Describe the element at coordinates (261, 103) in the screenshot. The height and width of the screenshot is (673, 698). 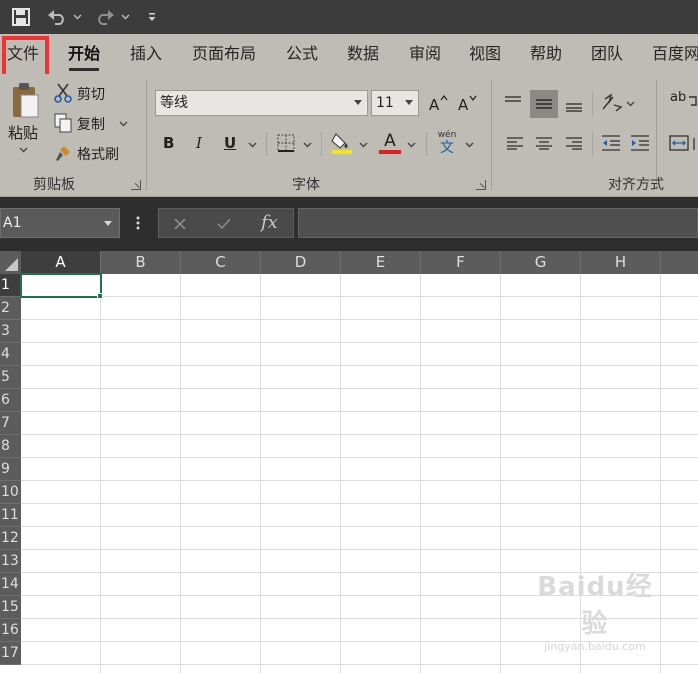
I see `font-name-select: 等线` at that location.